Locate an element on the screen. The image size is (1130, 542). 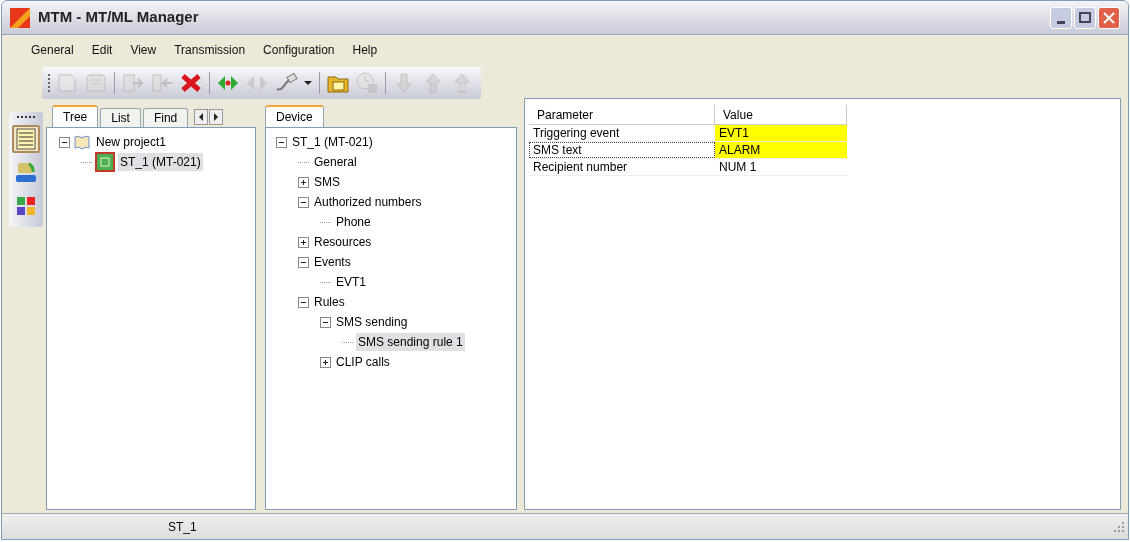
delete-icon is located at coordinates (191, 83).